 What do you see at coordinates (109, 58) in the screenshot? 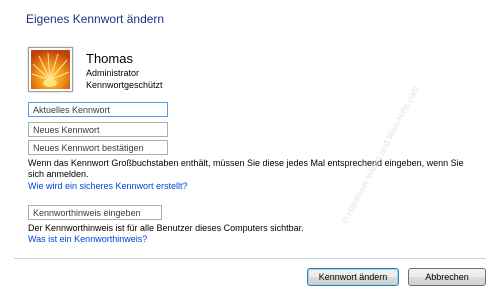
I see `user-name: Thomas` at bounding box center [109, 58].